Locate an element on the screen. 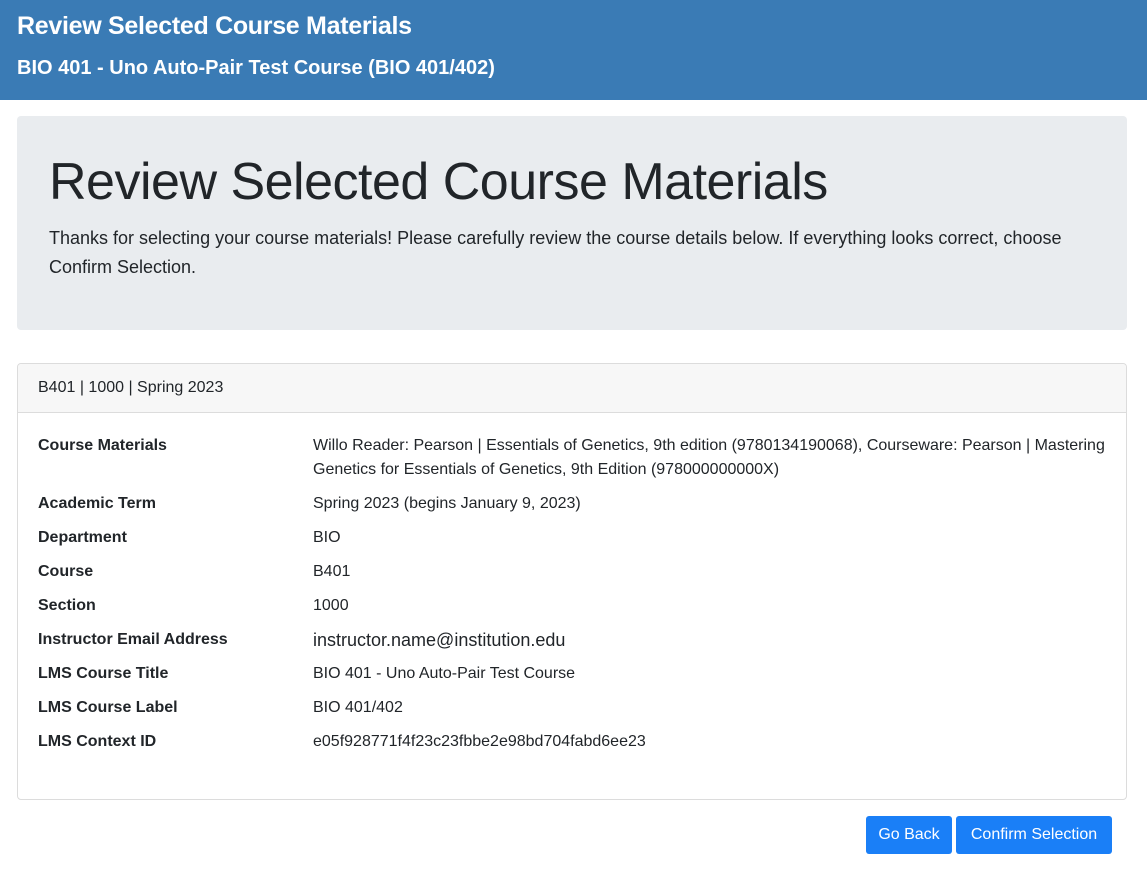  page-title: Review Selected Course Materials is located at coordinates (438, 182).